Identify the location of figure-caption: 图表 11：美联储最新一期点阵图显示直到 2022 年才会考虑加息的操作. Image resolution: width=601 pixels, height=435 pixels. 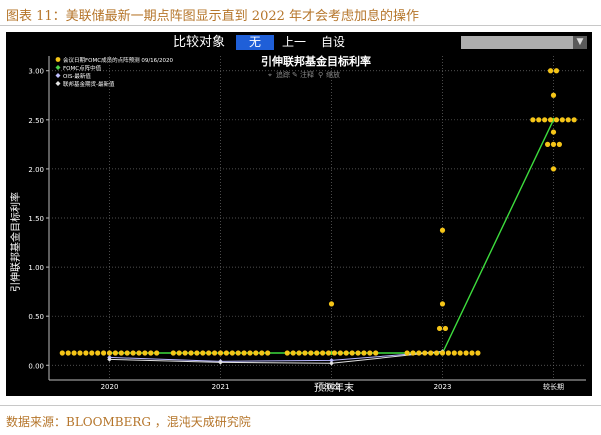
(213, 16).